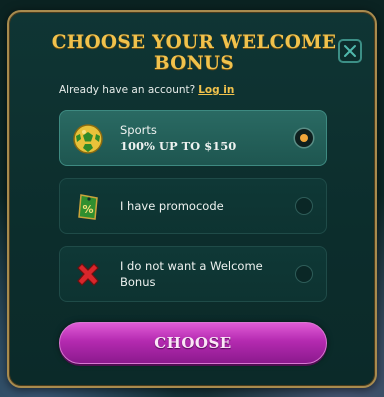 Image resolution: width=384 pixels, height=397 pixels. I want to click on login-prompt: Already have an account? Log in, so click(146, 90).